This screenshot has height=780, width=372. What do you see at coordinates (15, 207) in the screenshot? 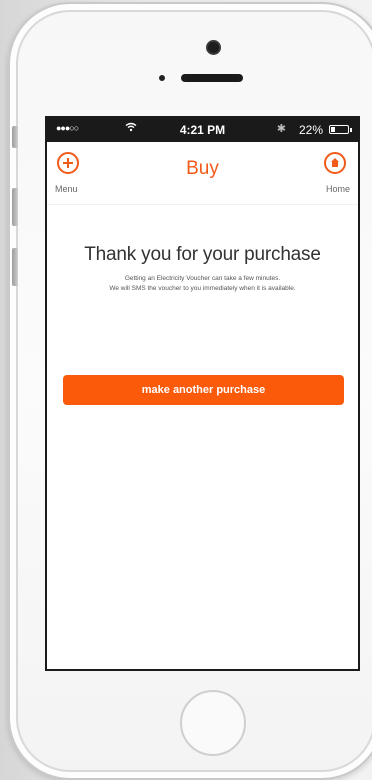
I see `volume-up-button` at bounding box center [15, 207].